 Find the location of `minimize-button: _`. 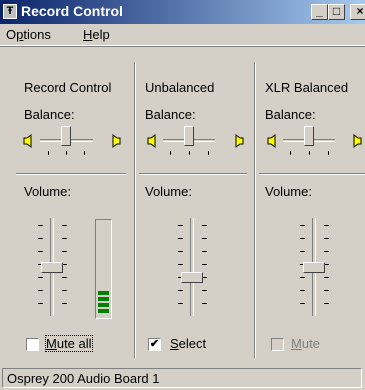

minimize-button: _ is located at coordinates (319, 12).